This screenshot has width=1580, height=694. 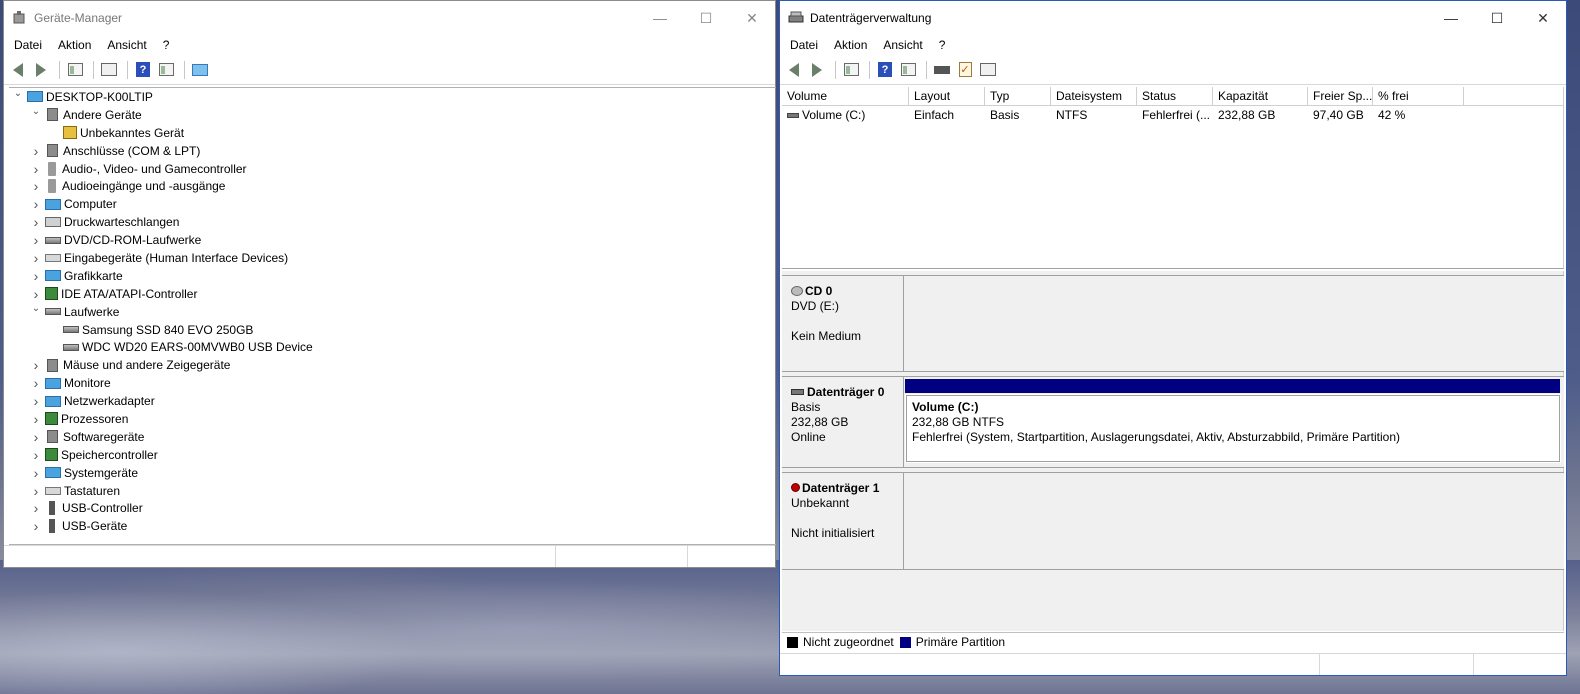 What do you see at coordinates (392, 365) in the screenshot?
I see `tree-item: › Mäuse und andere Zeigegeräte` at bounding box center [392, 365].